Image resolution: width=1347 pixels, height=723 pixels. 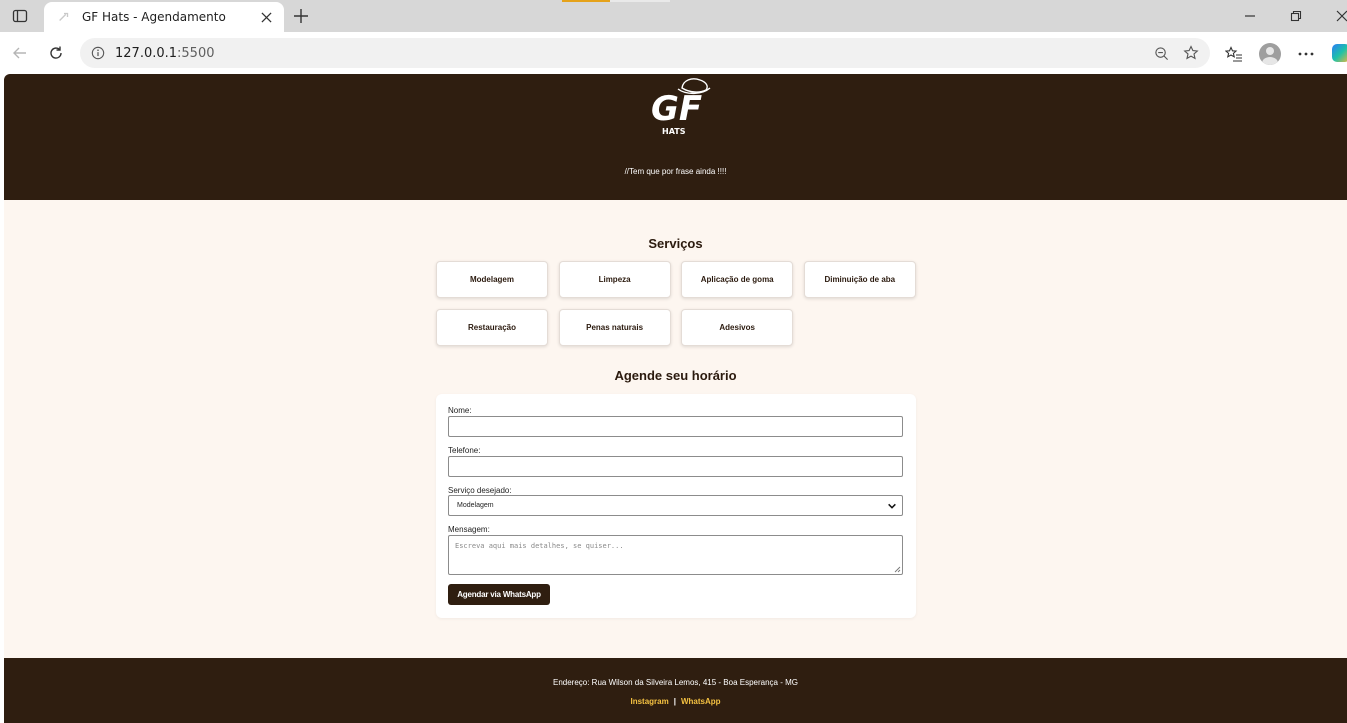 I want to click on browser-toolbar: 127.0.0.1:5500, so click(x=673, y=53).